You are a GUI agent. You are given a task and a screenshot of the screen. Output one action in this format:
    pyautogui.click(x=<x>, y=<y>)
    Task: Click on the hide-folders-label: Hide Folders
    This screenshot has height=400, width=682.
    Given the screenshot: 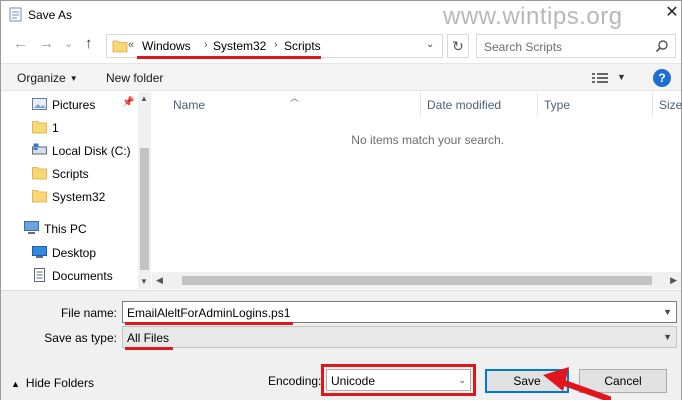 What is the action you would take?
    pyautogui.click(x=59, y=383)
    